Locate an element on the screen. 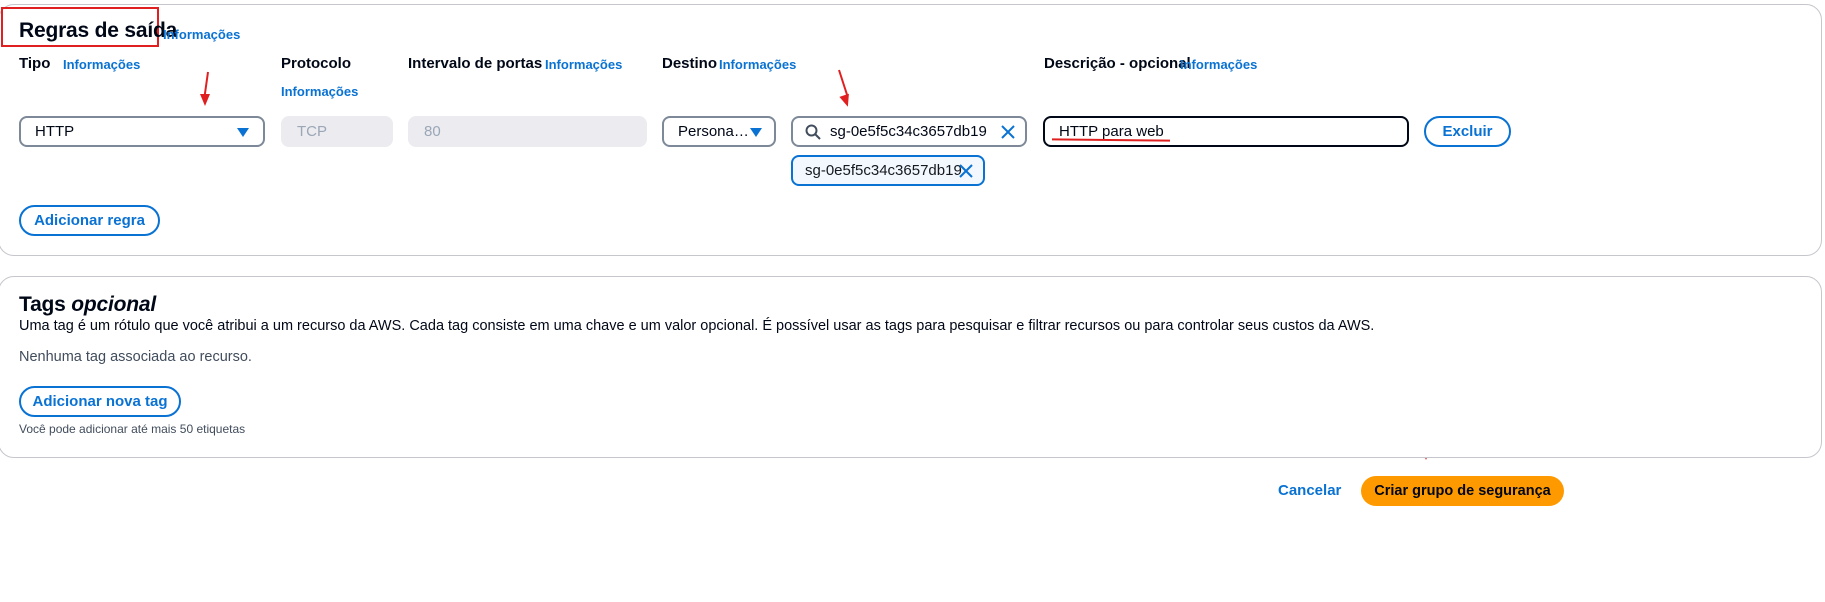 Image resolution: width=1825 pixels, height=602 pixels. annotation-arrowhead-tipo is located at coordinates (205, 100).